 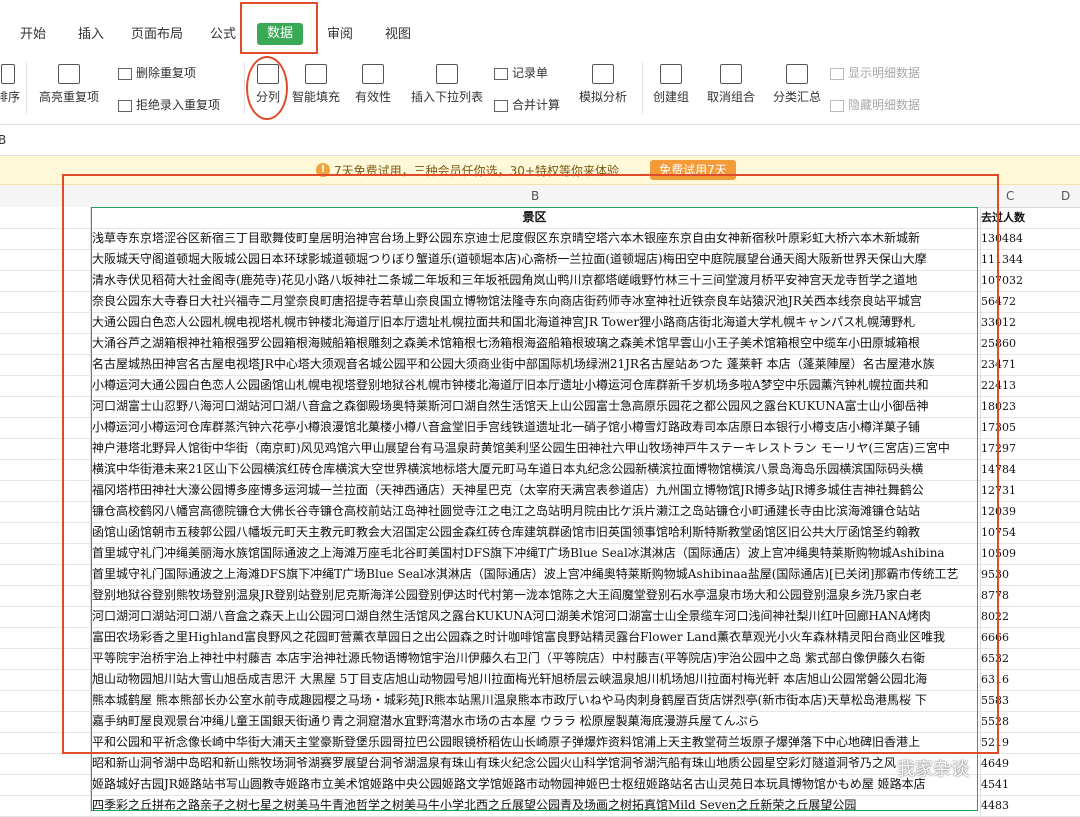 What do you see at coordinates (91, 35) in the screenshot?
I see `tab-insert: 插入` at bounding box center [91, 35].